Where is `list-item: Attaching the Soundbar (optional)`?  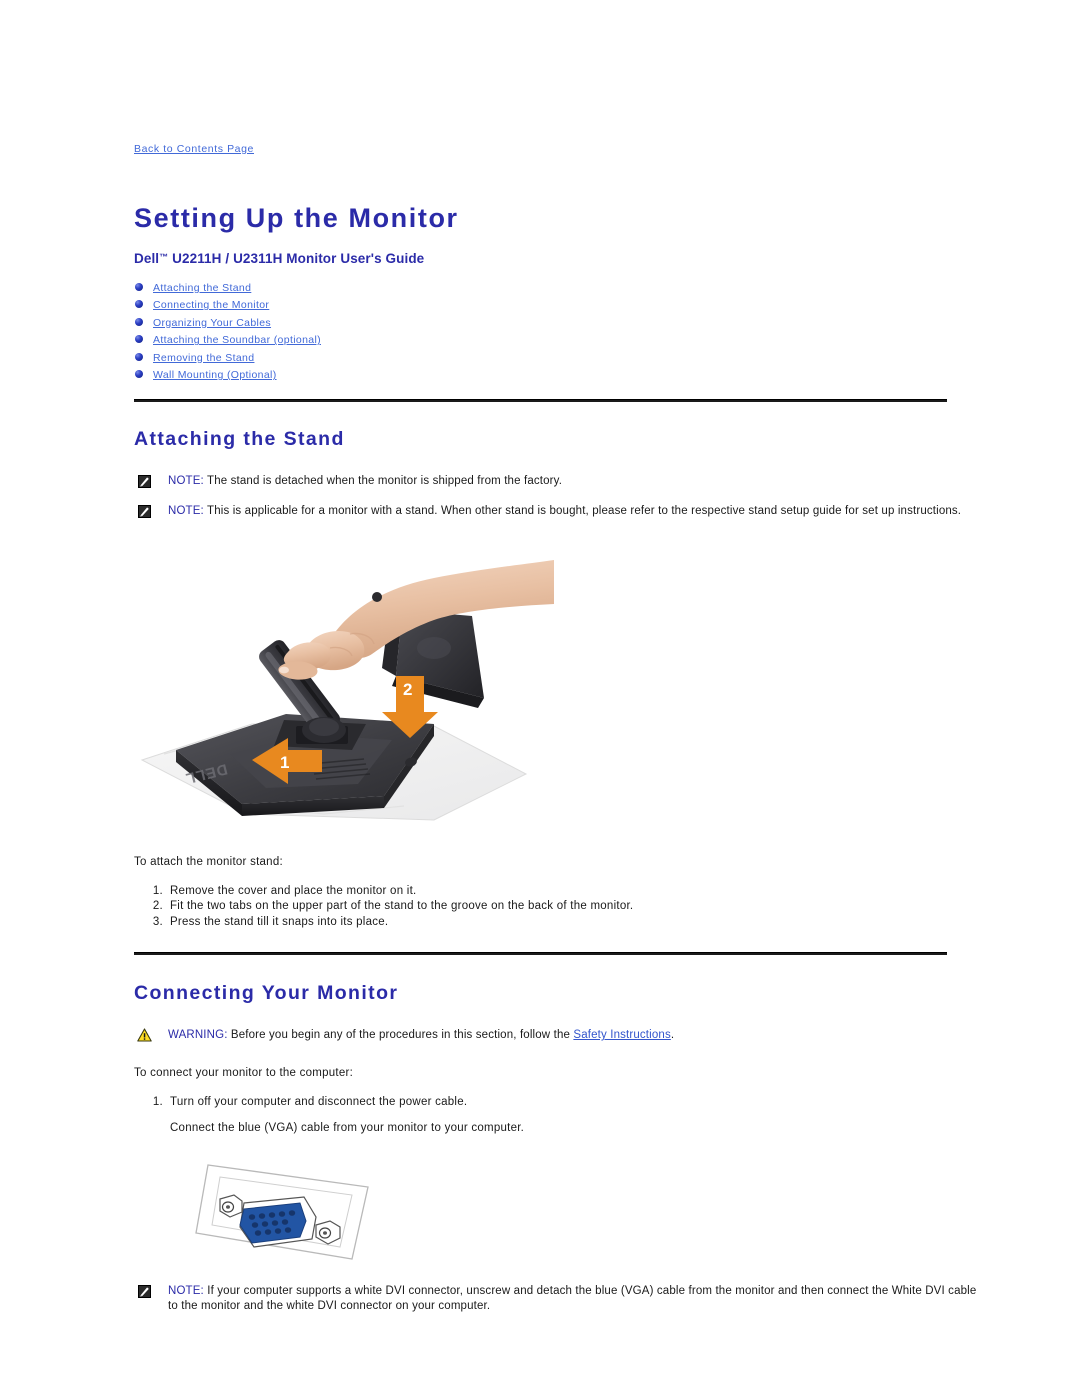
list-item: Attaching the Soundbar (optional) is located at coordinates (541, 339).